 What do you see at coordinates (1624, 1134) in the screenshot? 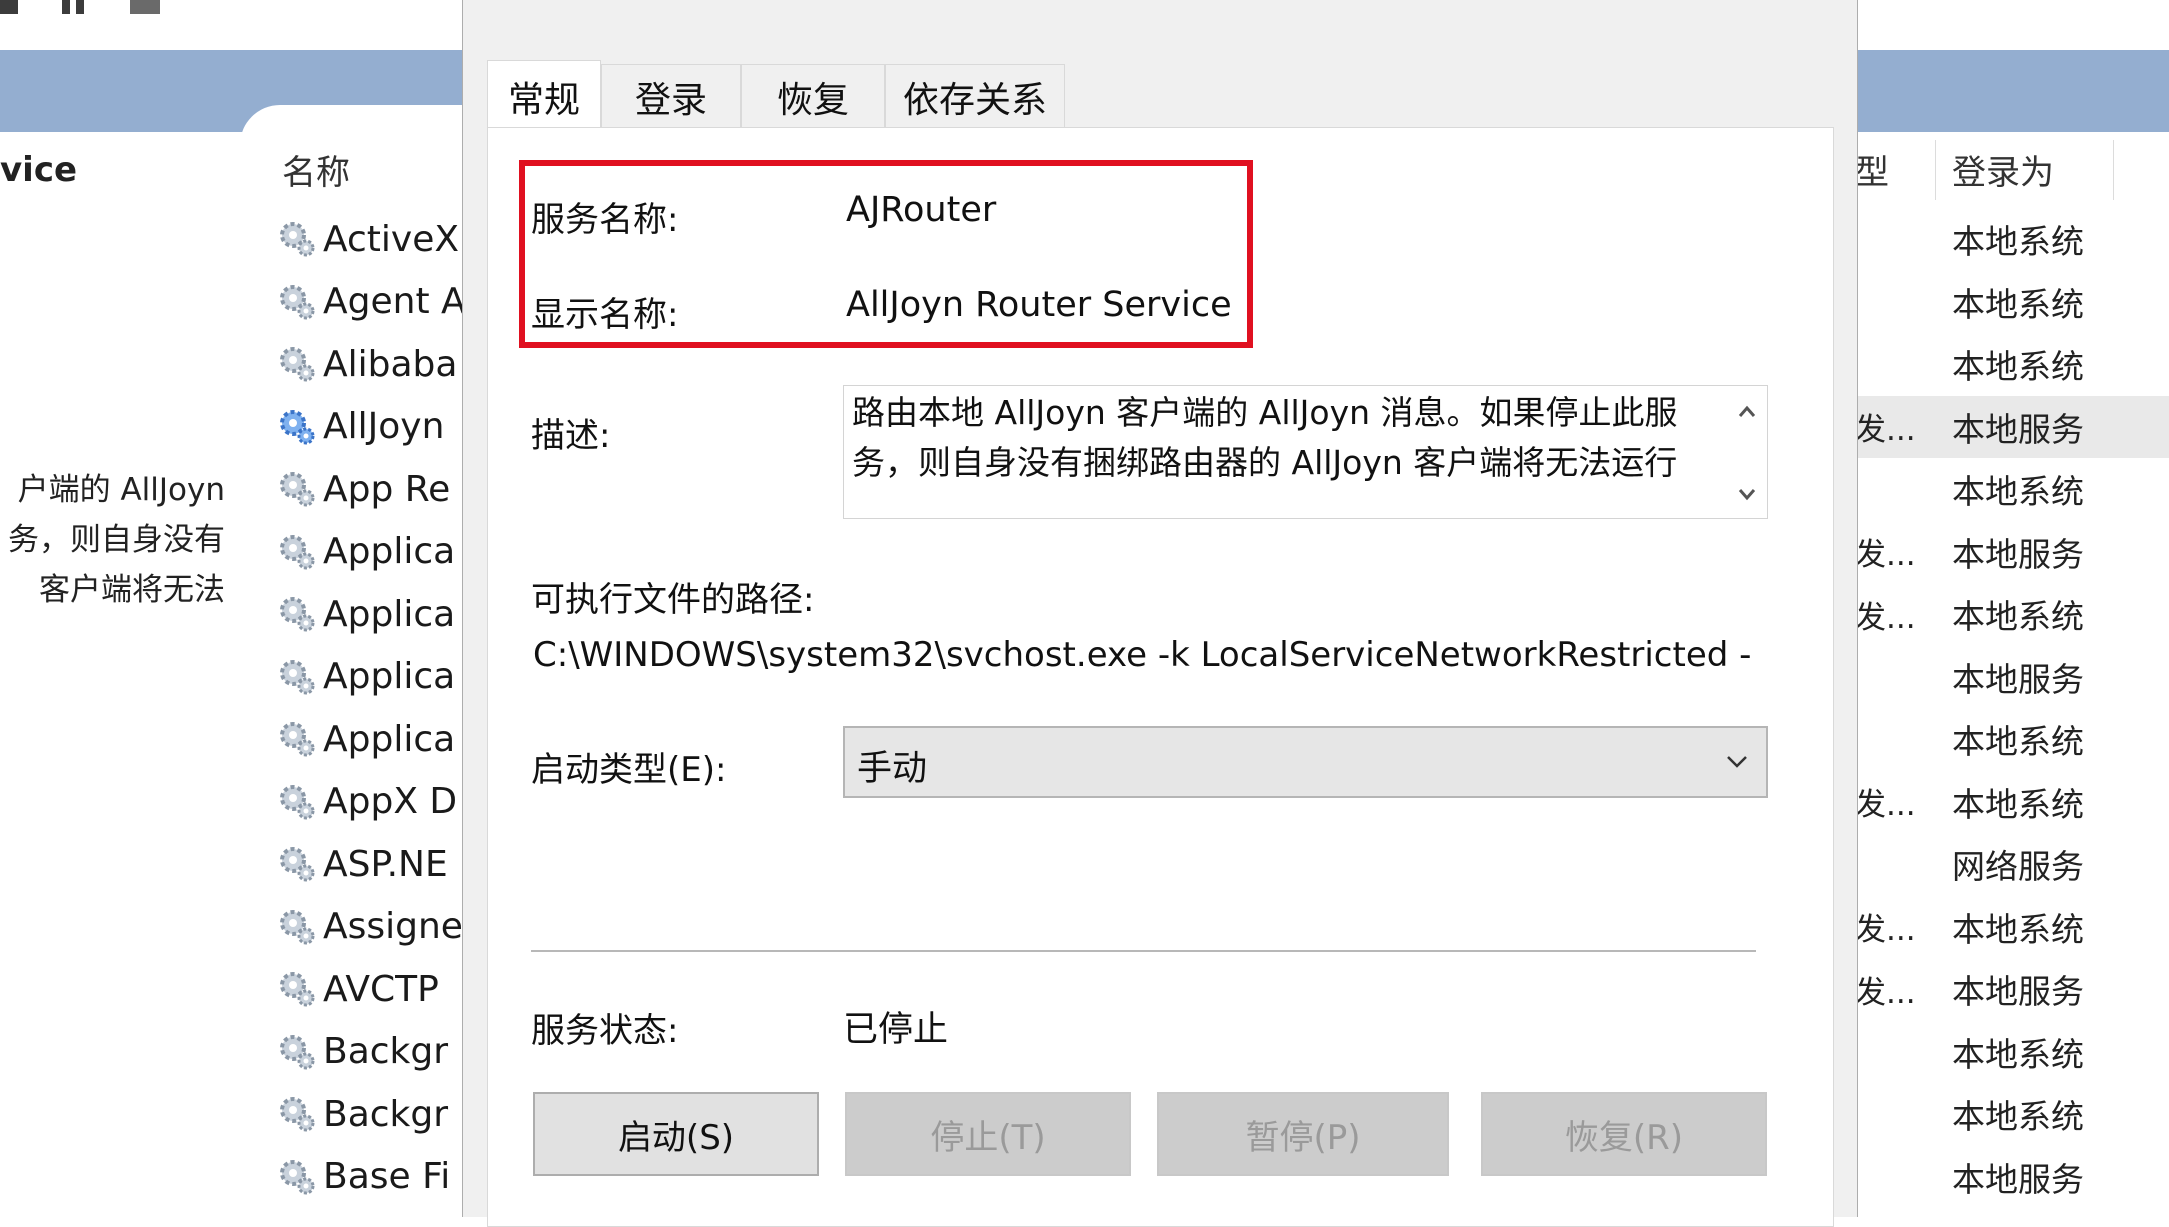
I see `resume-button: 恢复(R)` at bounding box center [1624, 1134].